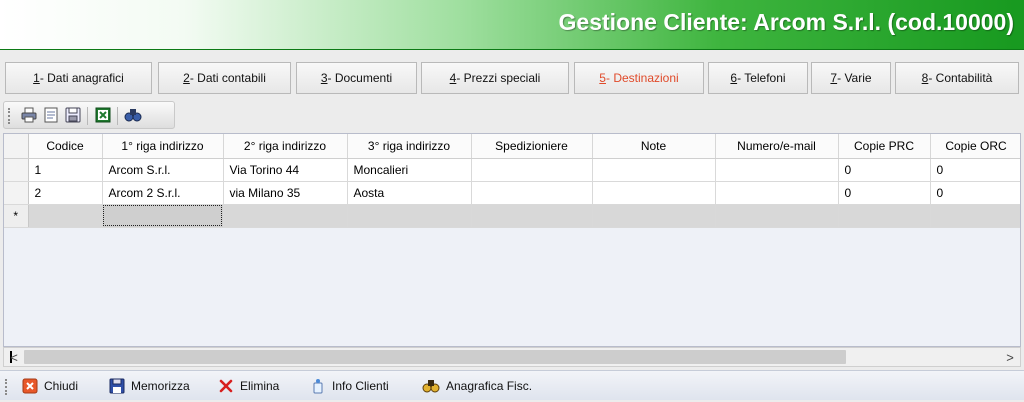 The image size is (1024, 402). I want to click on tab-documenti: 3 - Documenti, so click(356, 78).